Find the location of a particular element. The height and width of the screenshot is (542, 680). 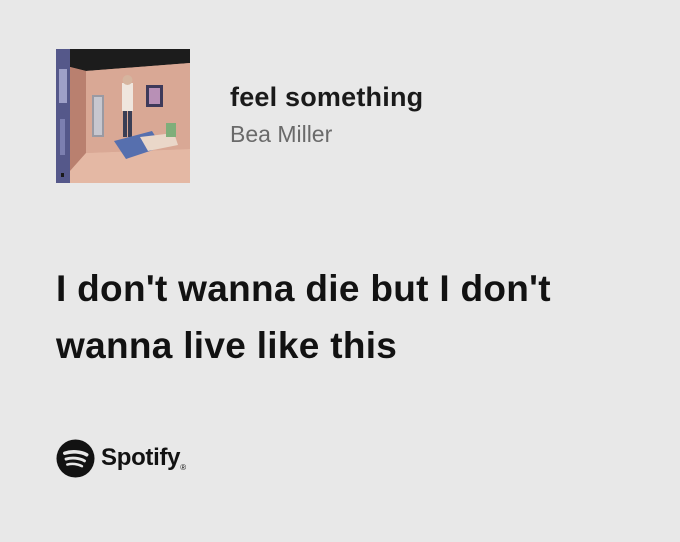

album-art is located at coordinates (123, 116).